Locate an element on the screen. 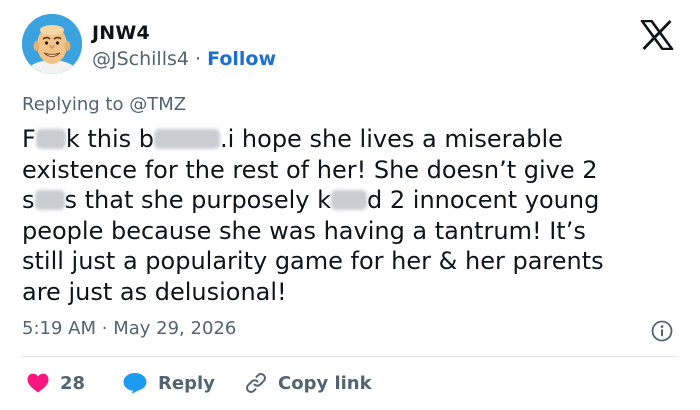 This screenshot has width=700, height=410. tweet-timestamp: 5:19 AM · May 29, 2026 is located at coordinates (129, 328).